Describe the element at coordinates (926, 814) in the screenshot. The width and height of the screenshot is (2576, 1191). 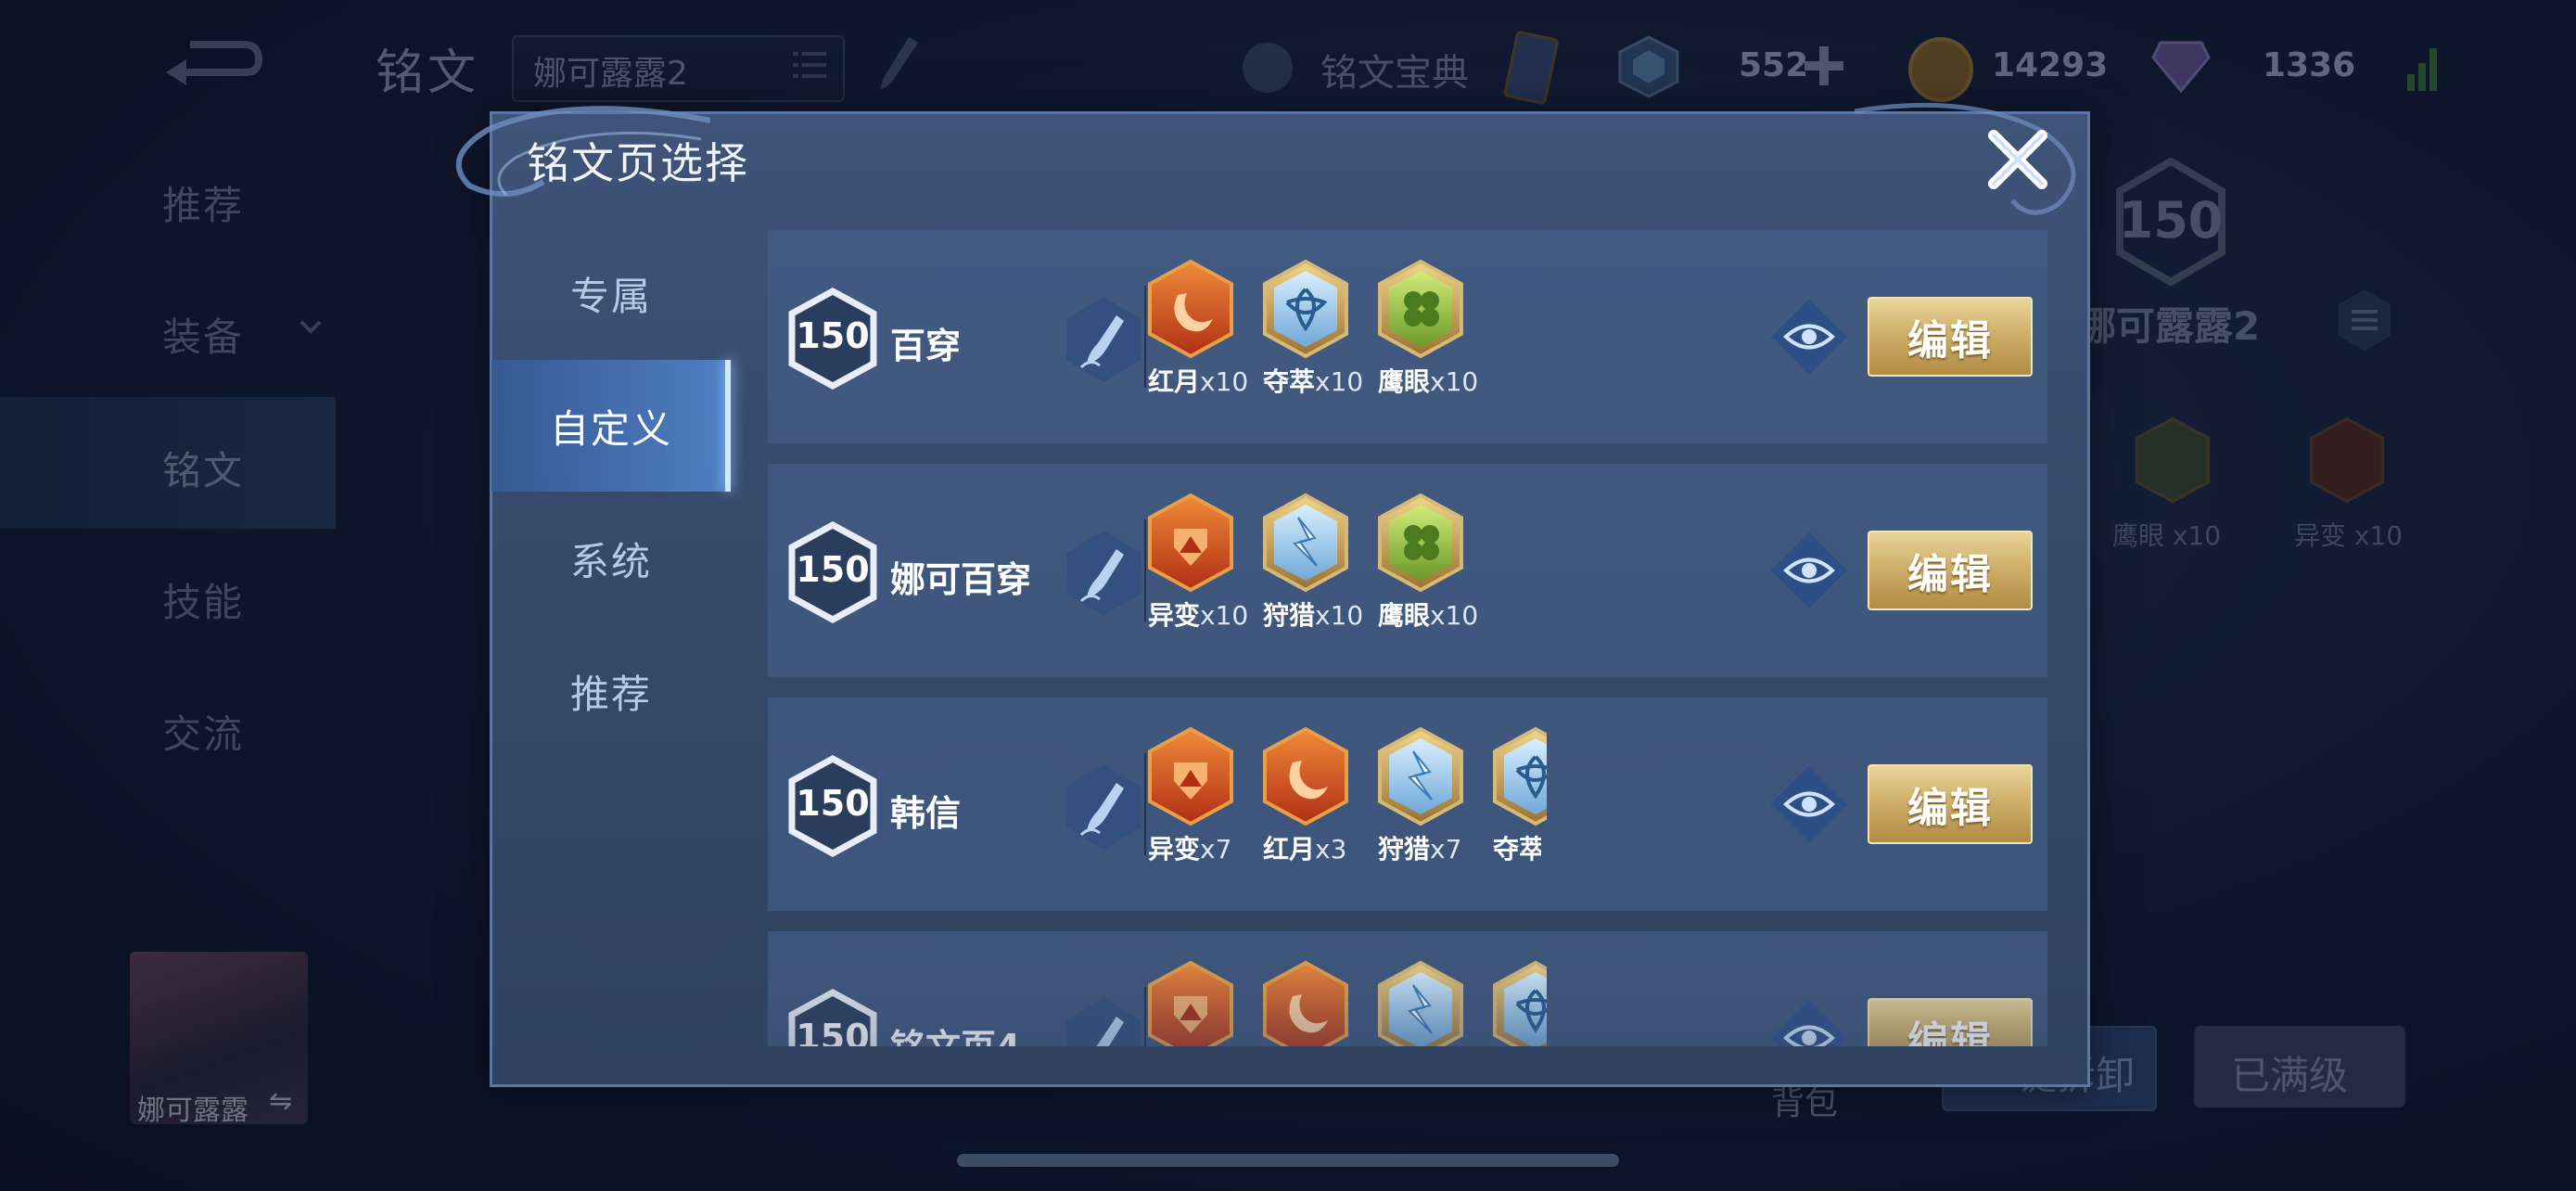
I see `rune-page-name: 韩信` at that location.